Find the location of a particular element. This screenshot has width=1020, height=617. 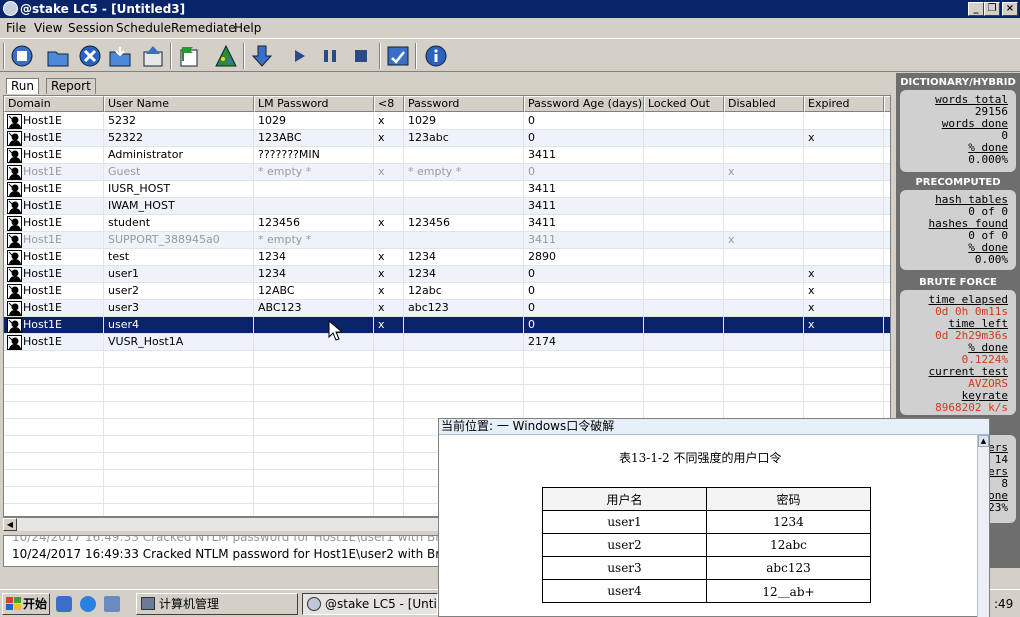

table-row: Host1E VUSR_Host1A 2174 is located at coordinates (447, 342).